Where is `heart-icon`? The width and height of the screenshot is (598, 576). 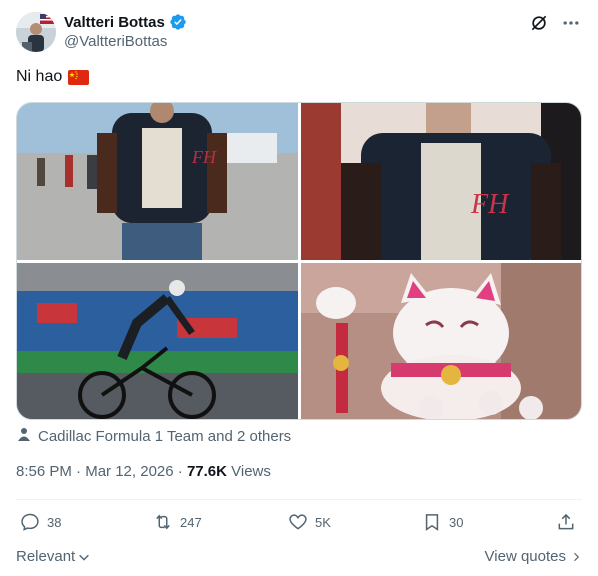
heart-icon is located at coordinates (298, 522).